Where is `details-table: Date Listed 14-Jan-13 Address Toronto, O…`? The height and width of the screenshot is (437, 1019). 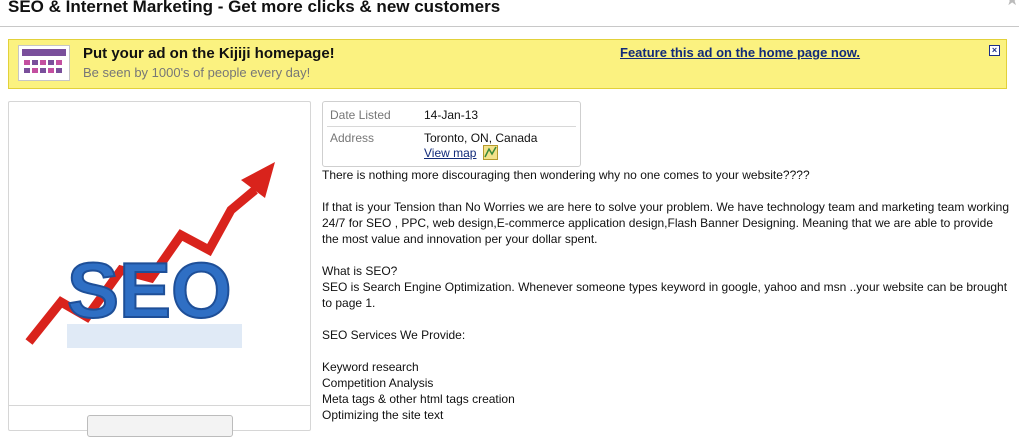 details-table: Date Listed 14-Jan-13 Address Toronto, O… is located at coordinates (451, 134).